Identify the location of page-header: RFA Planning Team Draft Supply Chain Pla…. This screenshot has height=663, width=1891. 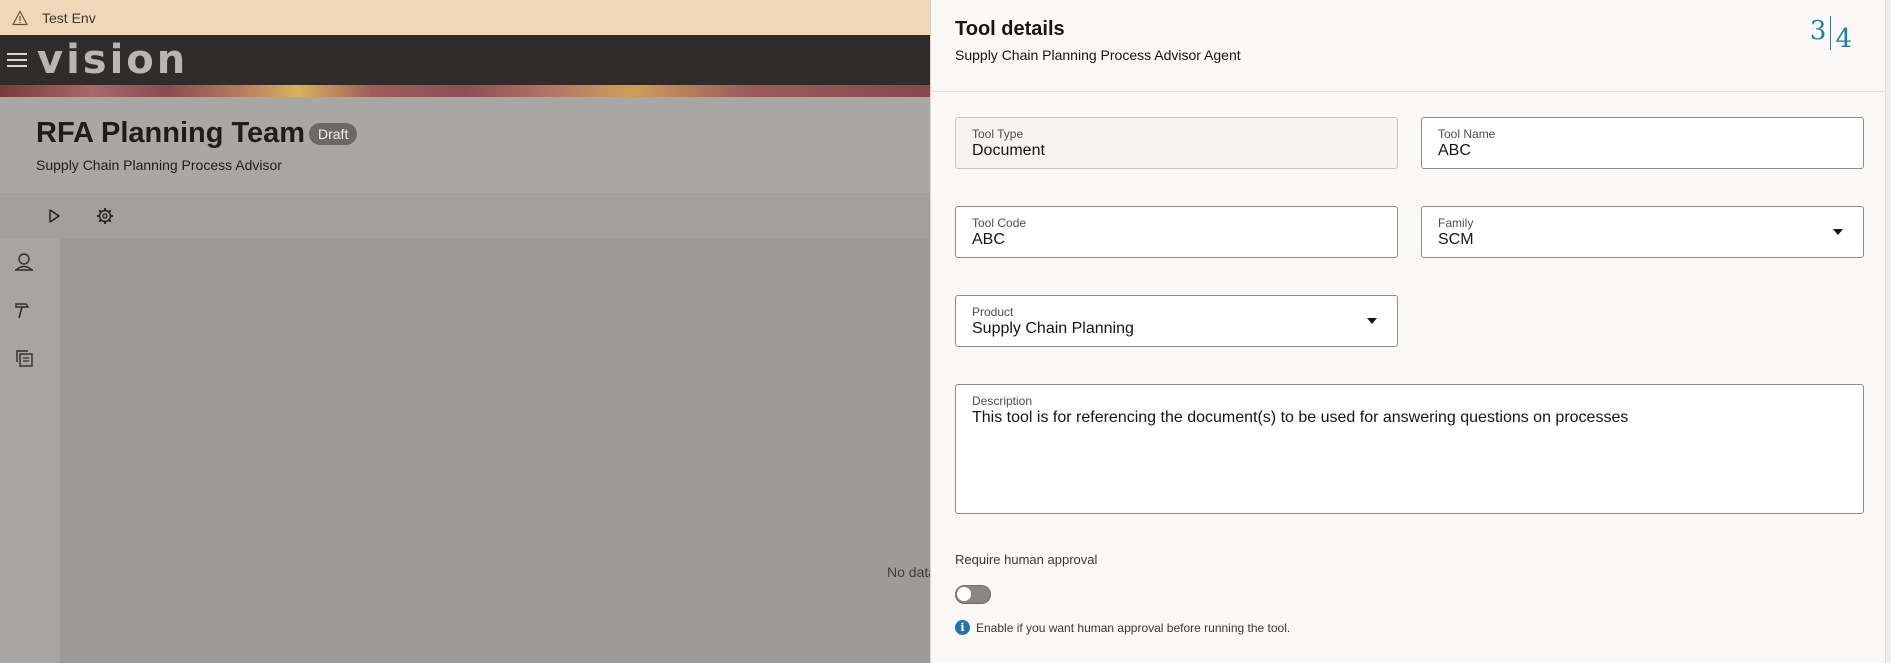
(465, 145).